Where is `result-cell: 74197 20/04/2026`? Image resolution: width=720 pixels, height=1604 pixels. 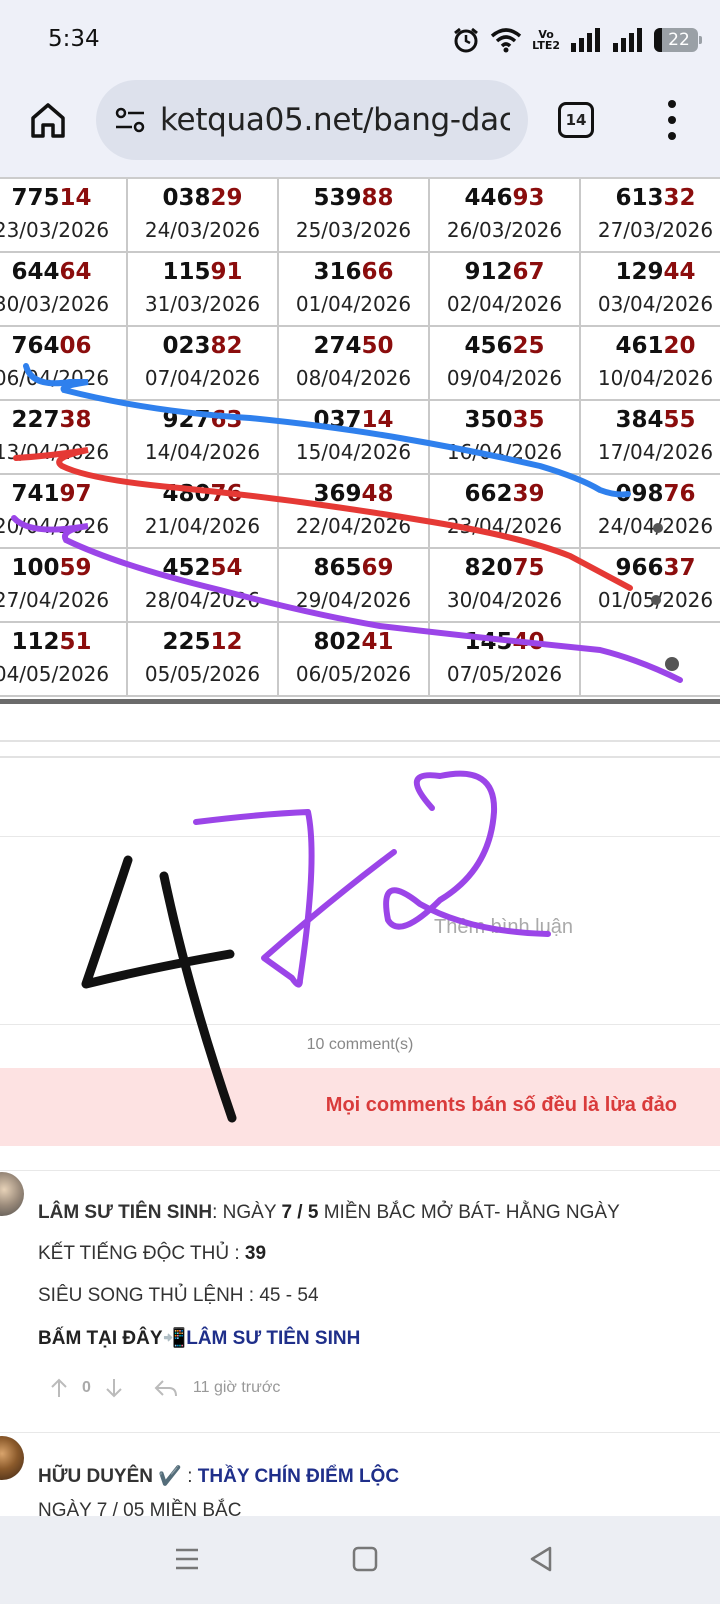 result-cell: 74197 20/04/2026 is located at coordinates (64, 512).